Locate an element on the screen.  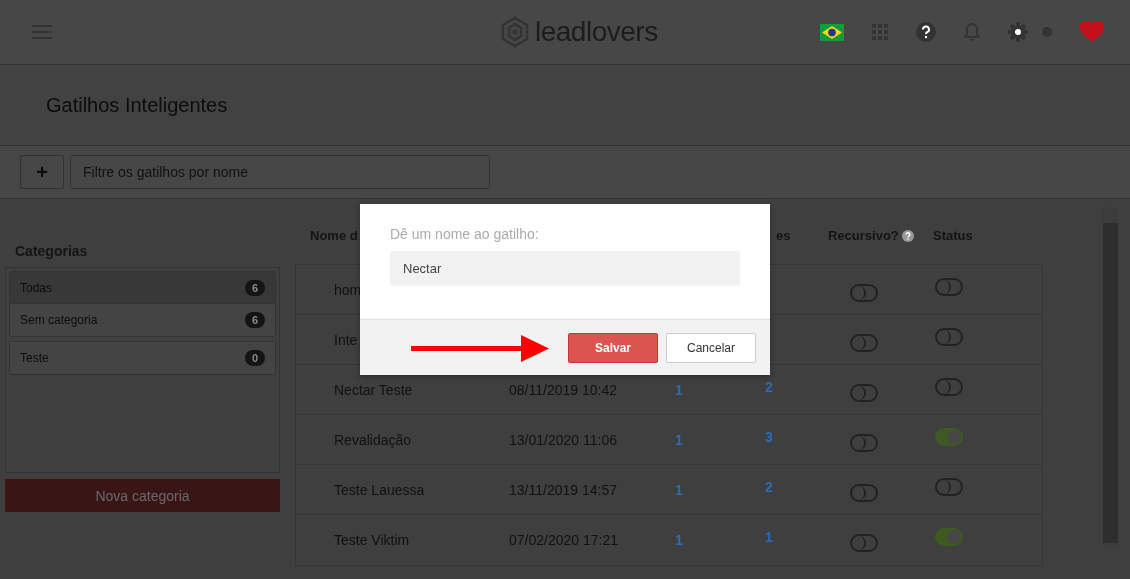
arrow-icon is located at coordinates (480, 347).